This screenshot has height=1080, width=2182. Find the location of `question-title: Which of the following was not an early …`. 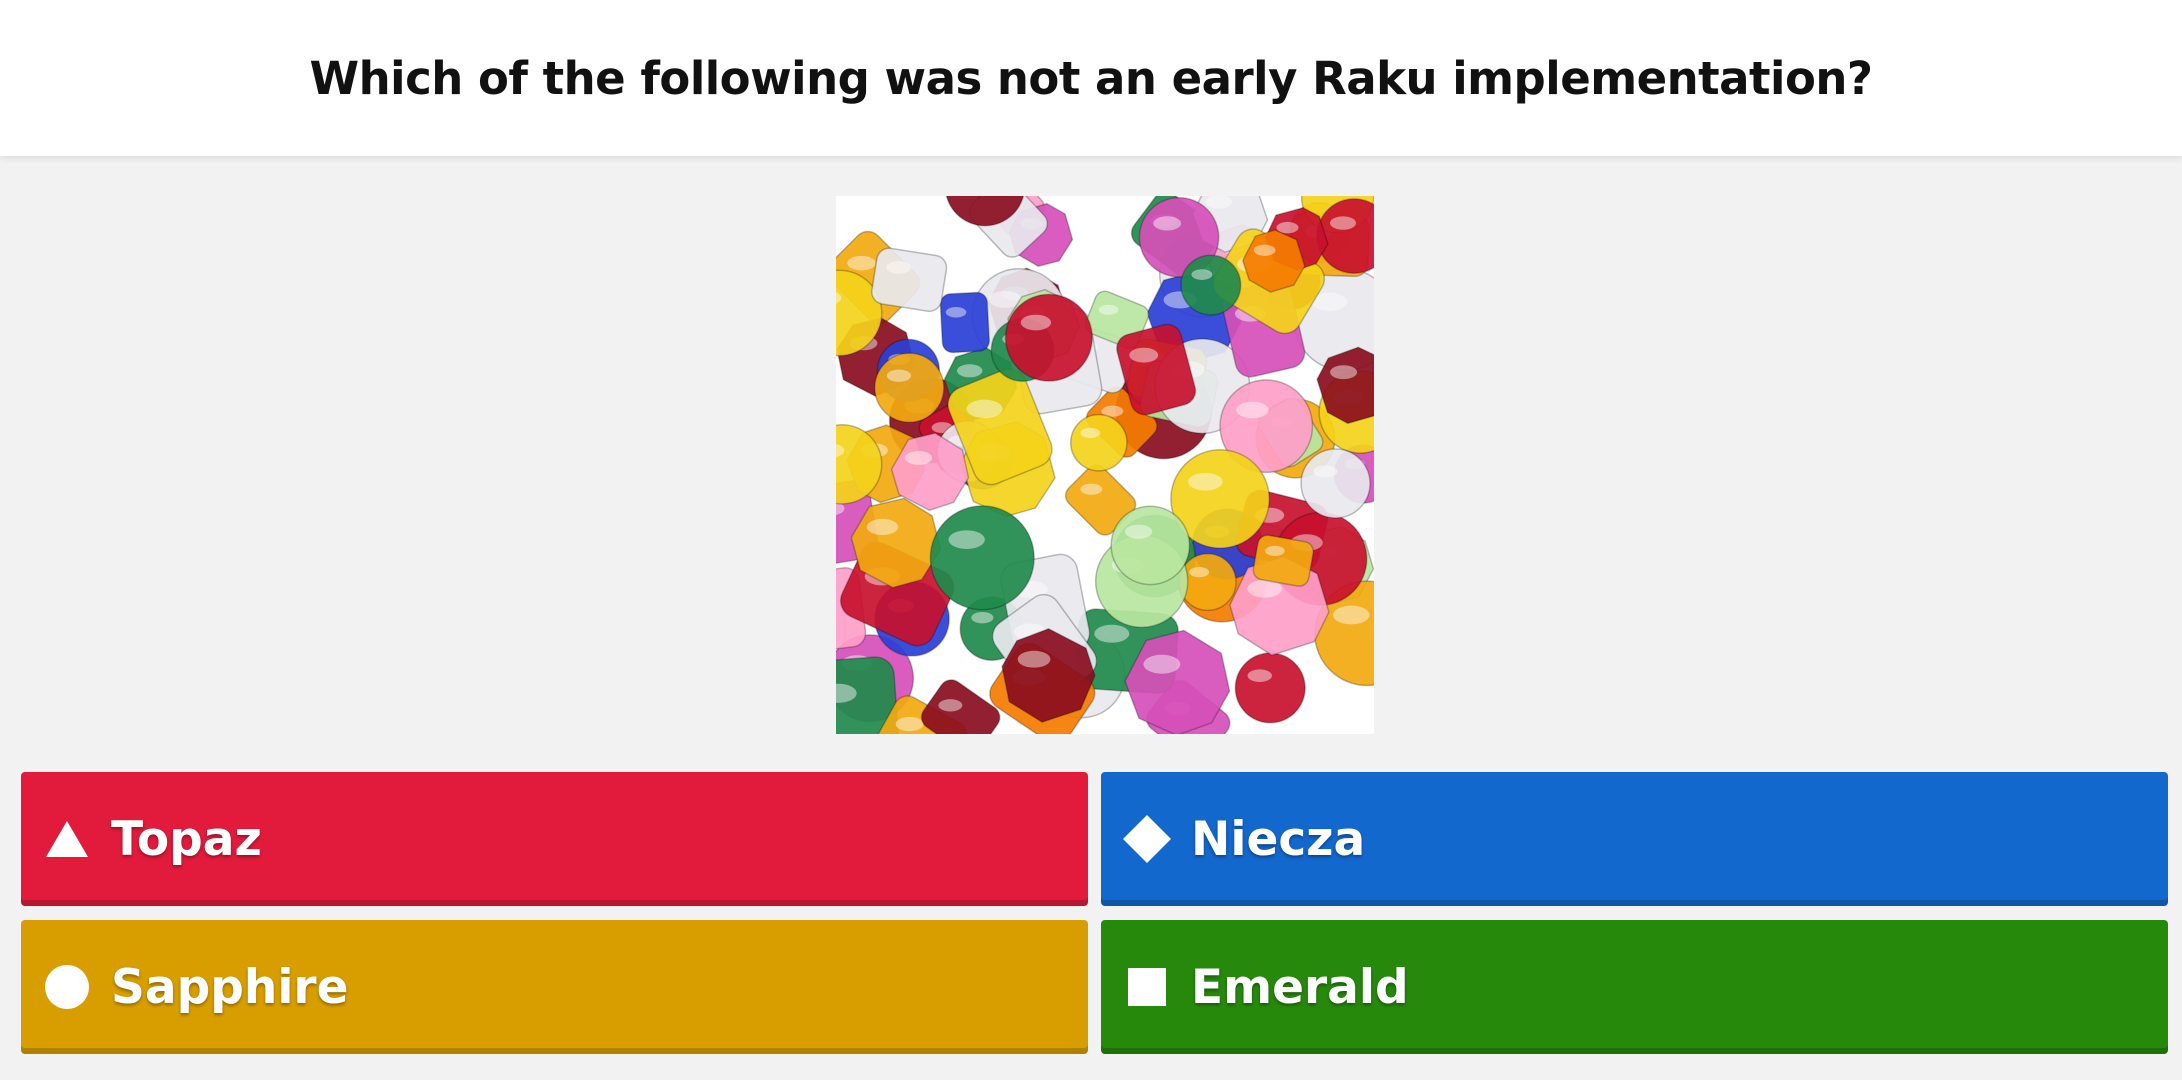

question-title: Which of the following was not an early … is located at coordinates (1091, 78).